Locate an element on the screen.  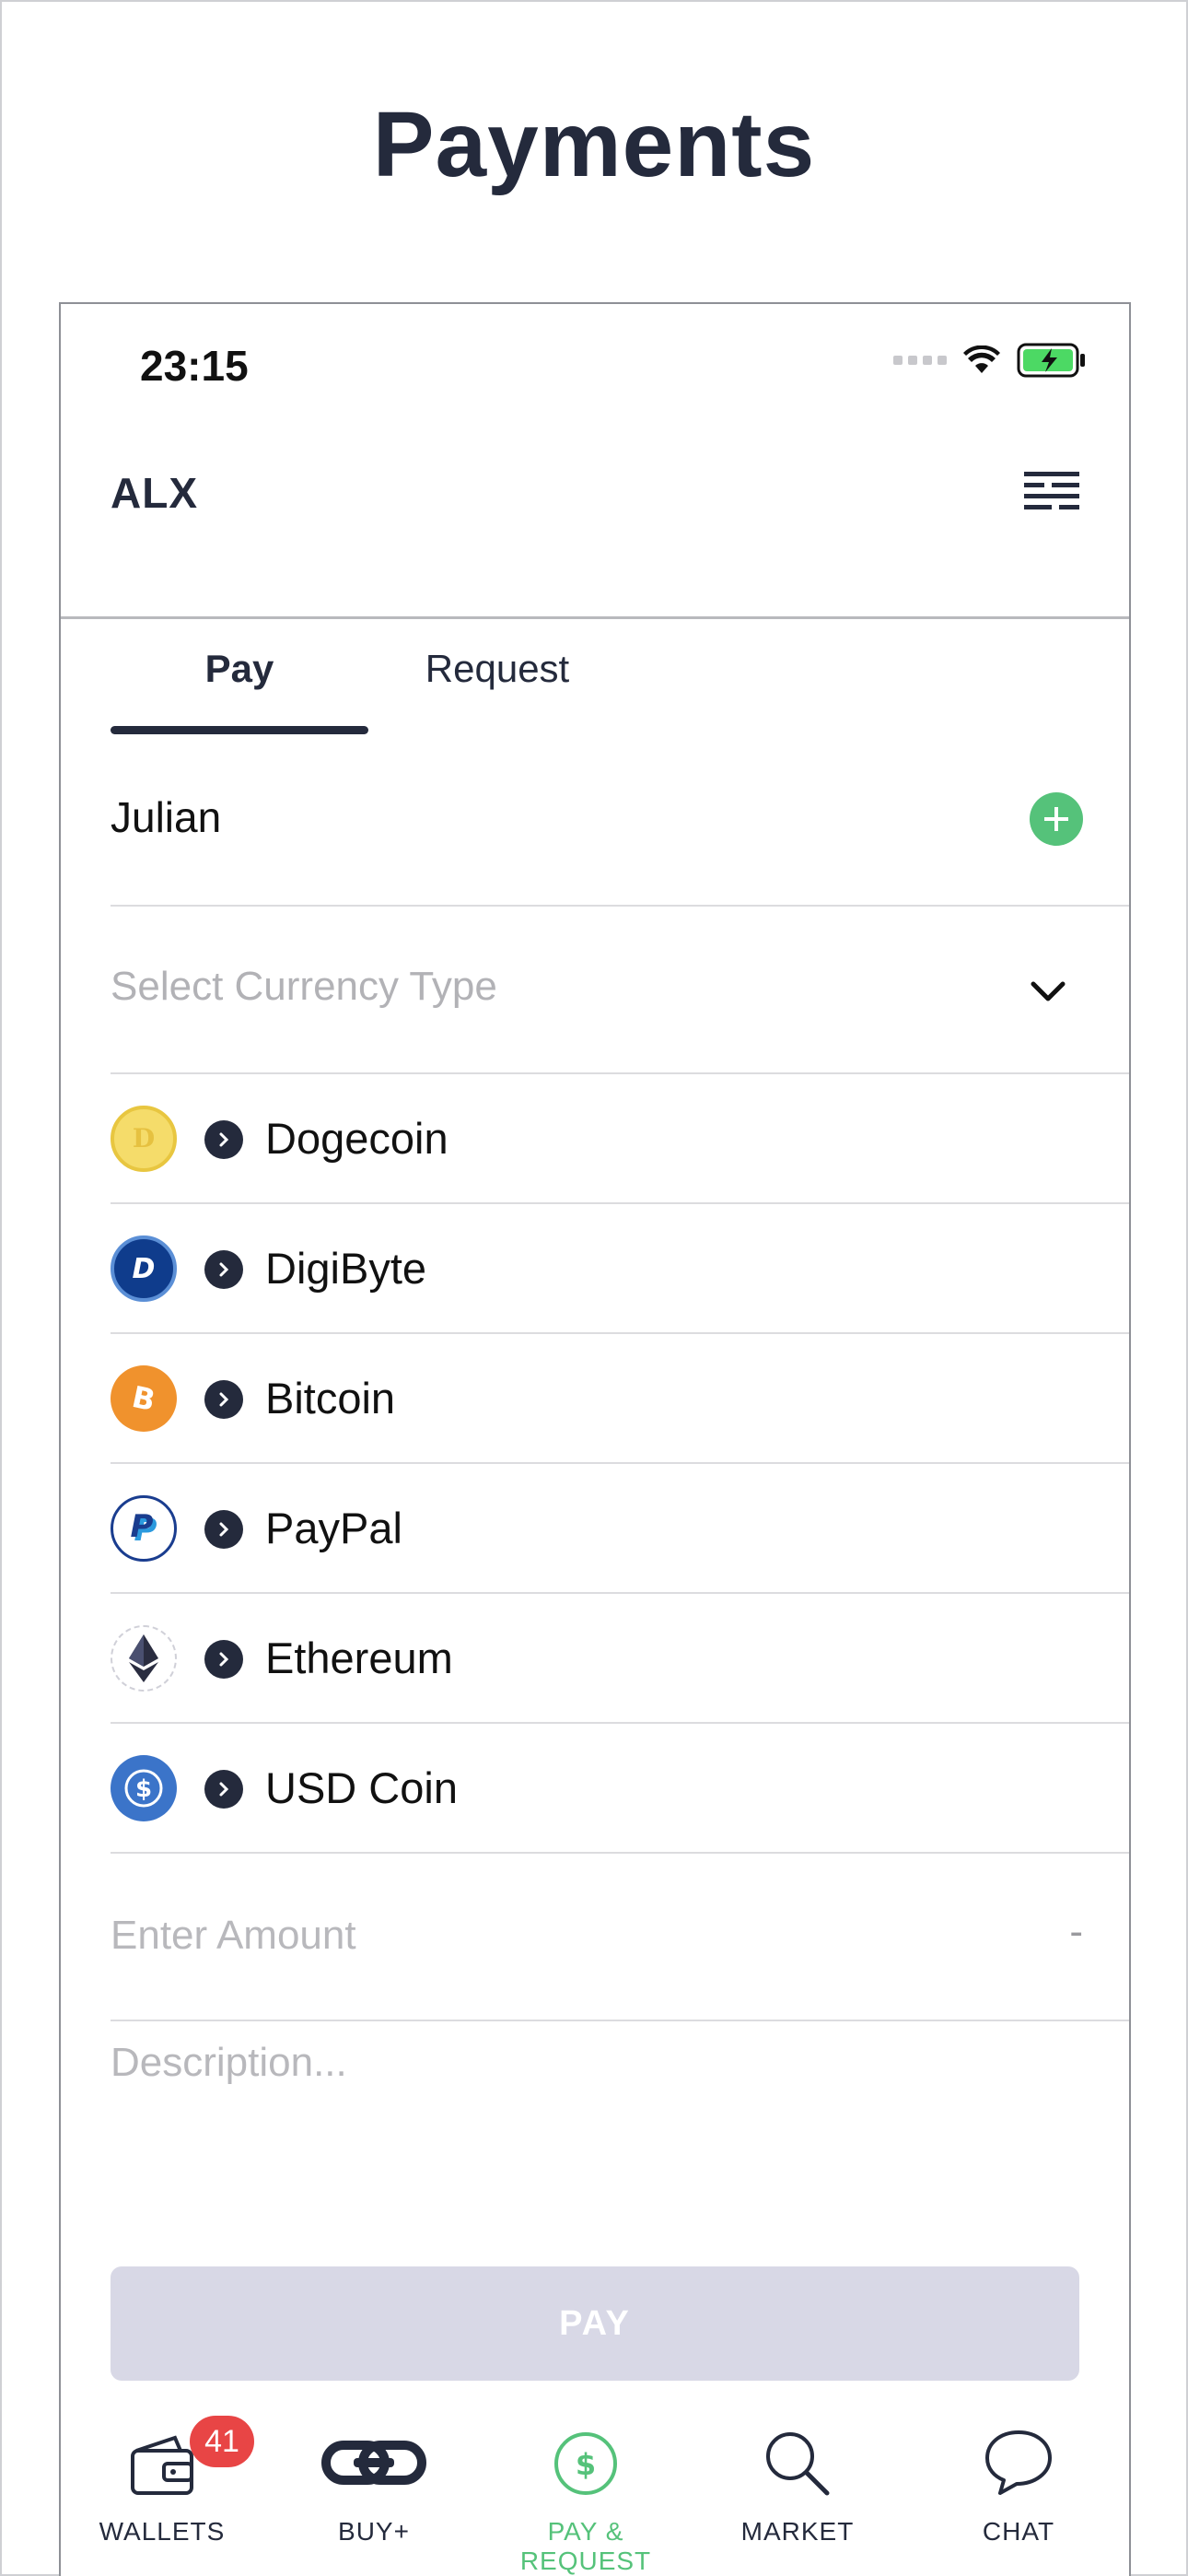
nav-label: MARKET is located at coordinates (797, 2531).